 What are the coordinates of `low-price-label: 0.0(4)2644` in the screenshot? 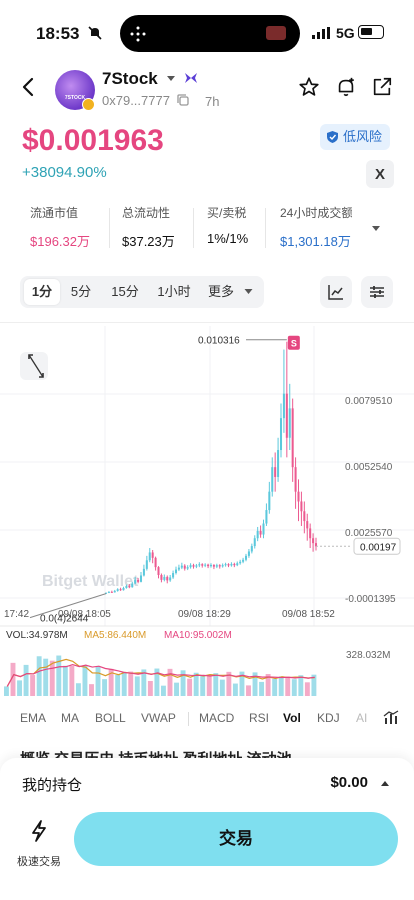 It's located at (64, 619).